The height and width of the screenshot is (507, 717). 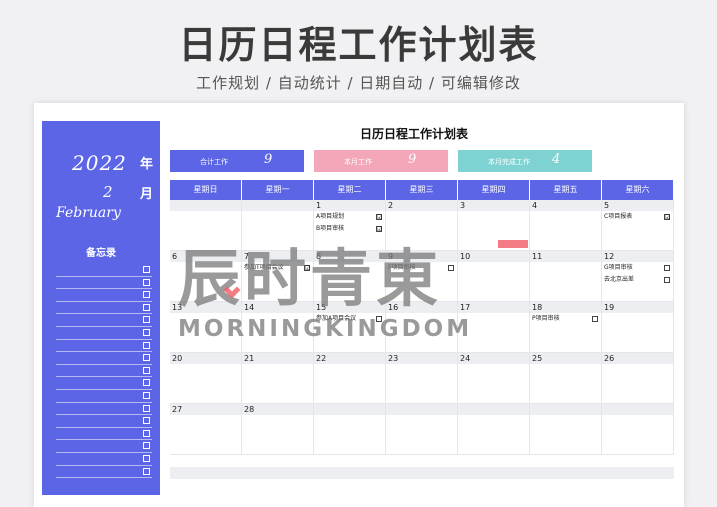 I want to click on event-item: B项目审核 ☑, so click(x=349, y=229).